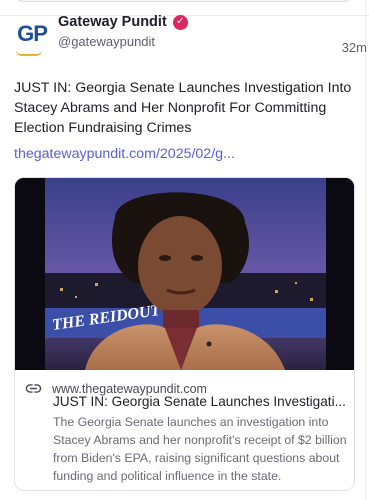 This screenshot has height=500, width=369. I want to click on author-row: Gateway Pundit ✓, so click(123, 22).